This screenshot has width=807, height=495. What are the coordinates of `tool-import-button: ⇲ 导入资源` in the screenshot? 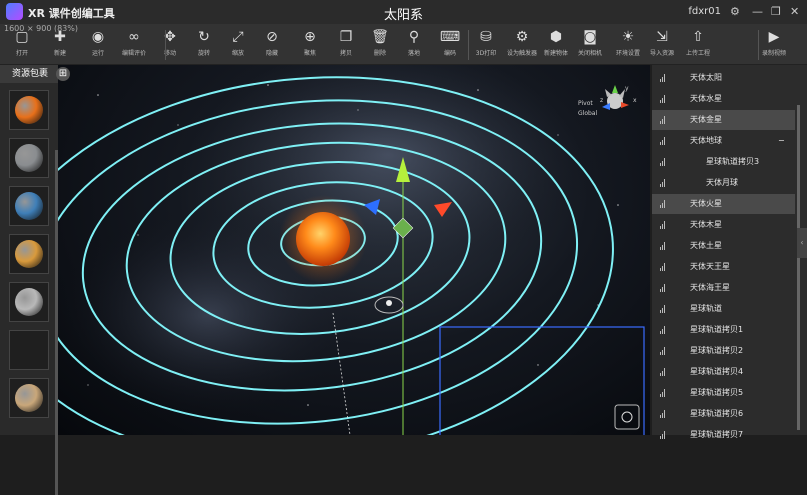 It's located at (662, 42).